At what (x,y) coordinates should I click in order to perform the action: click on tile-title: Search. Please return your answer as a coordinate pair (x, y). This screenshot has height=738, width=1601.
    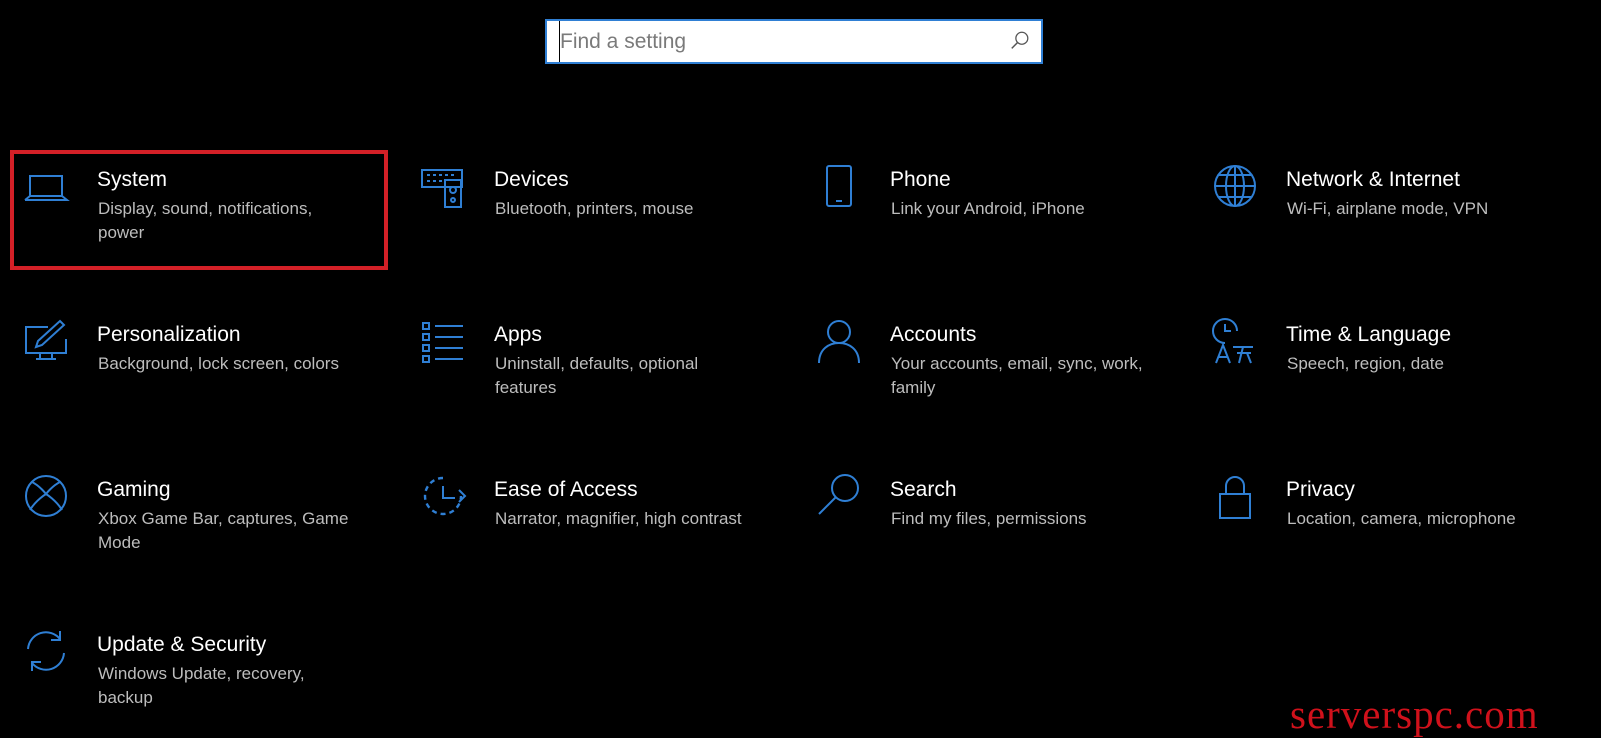
    Looking at the image, I should click on (923, 489).